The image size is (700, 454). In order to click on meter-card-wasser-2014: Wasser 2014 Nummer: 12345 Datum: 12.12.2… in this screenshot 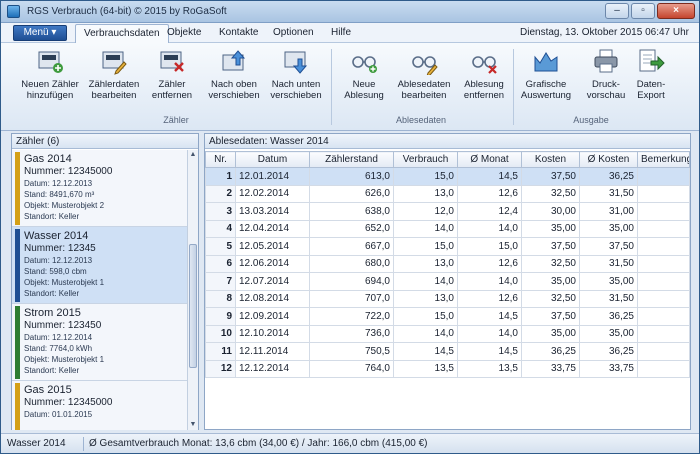, I will do `click(100, 265)`.